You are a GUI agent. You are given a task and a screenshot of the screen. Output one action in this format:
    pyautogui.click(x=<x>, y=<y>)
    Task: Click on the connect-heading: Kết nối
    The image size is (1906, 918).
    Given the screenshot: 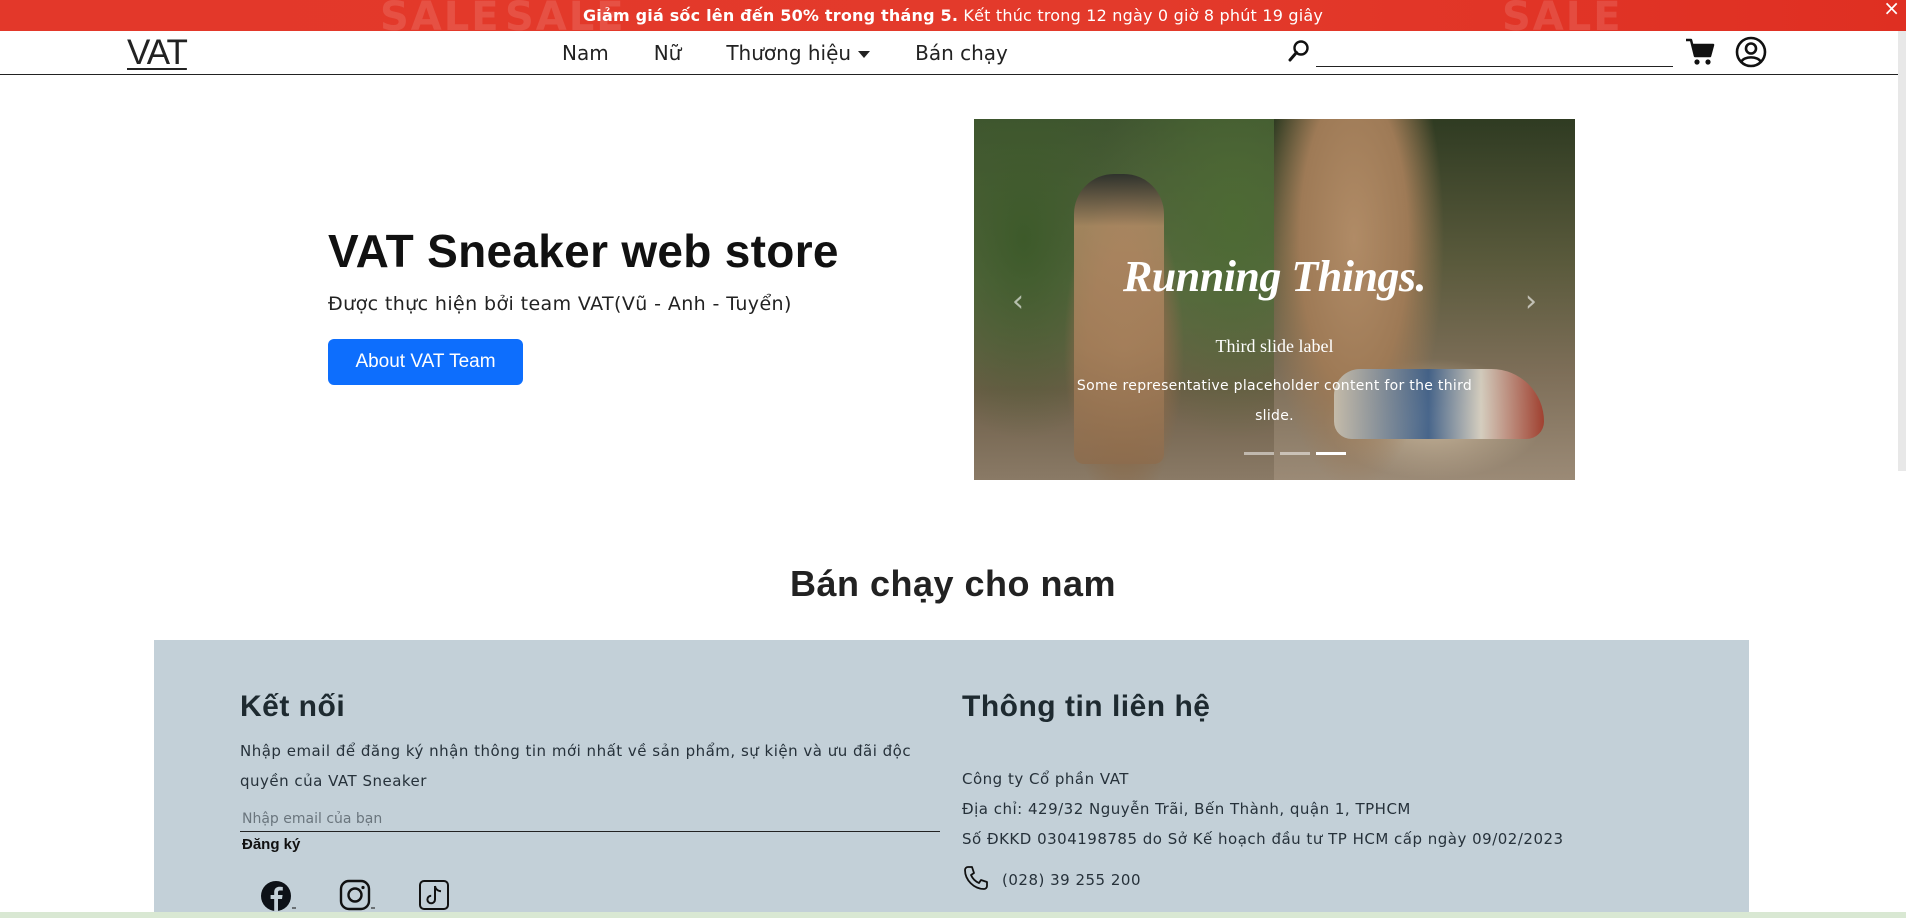 What is the action you would take?
    pyautogui.click(x=293, y=706)
    